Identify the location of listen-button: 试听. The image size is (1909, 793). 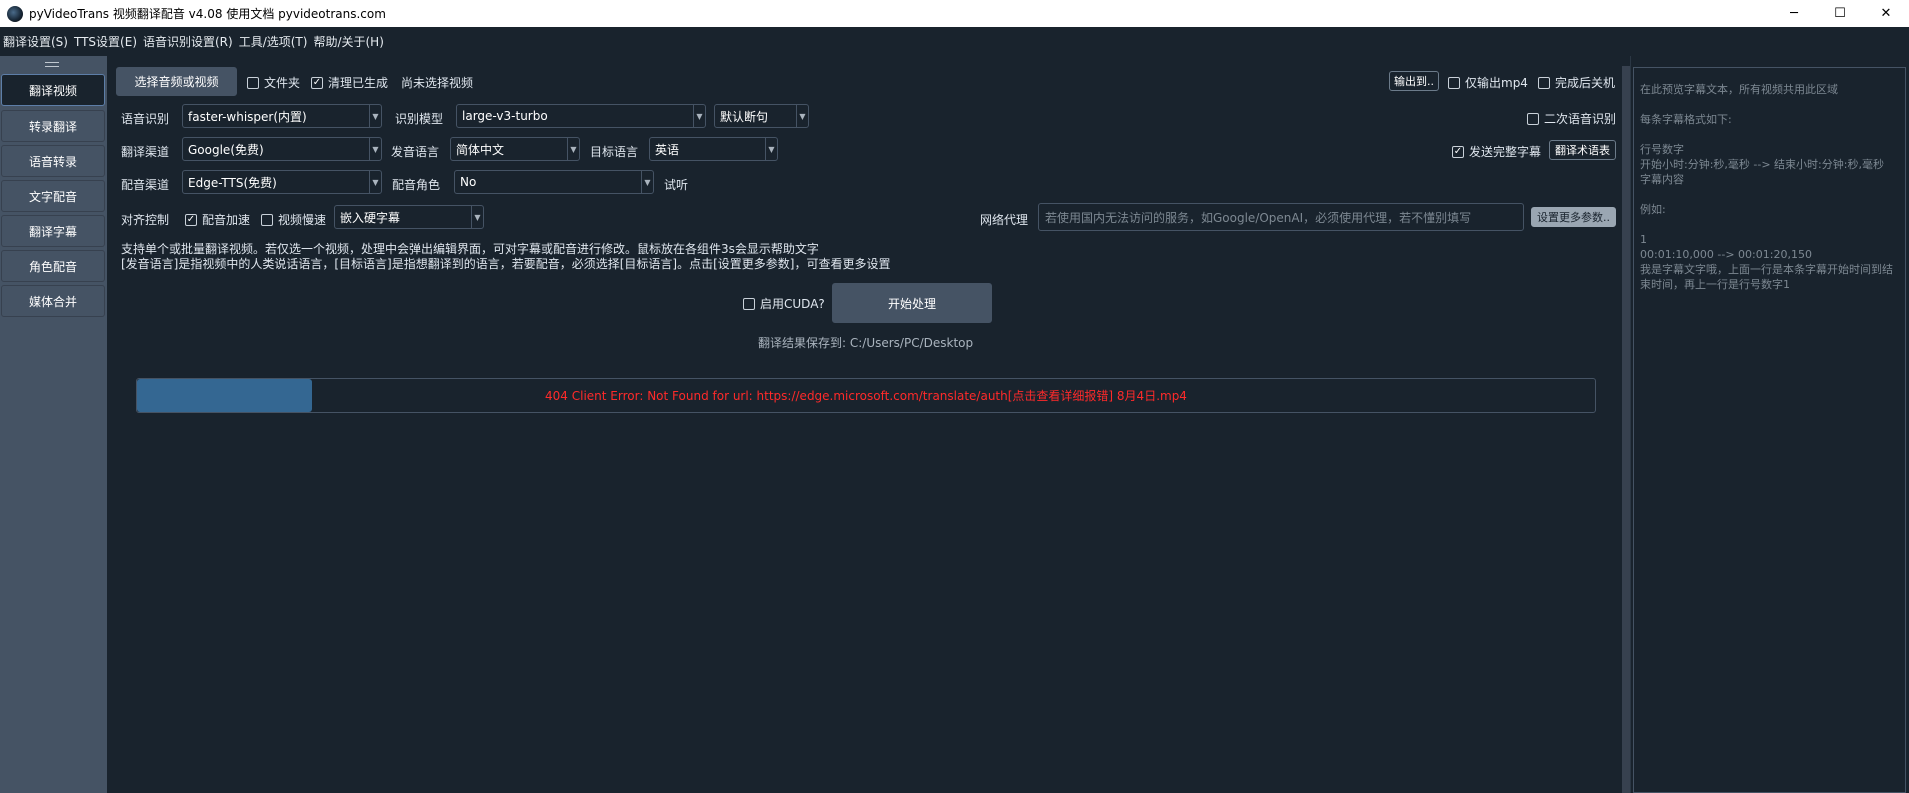
(676, 184).